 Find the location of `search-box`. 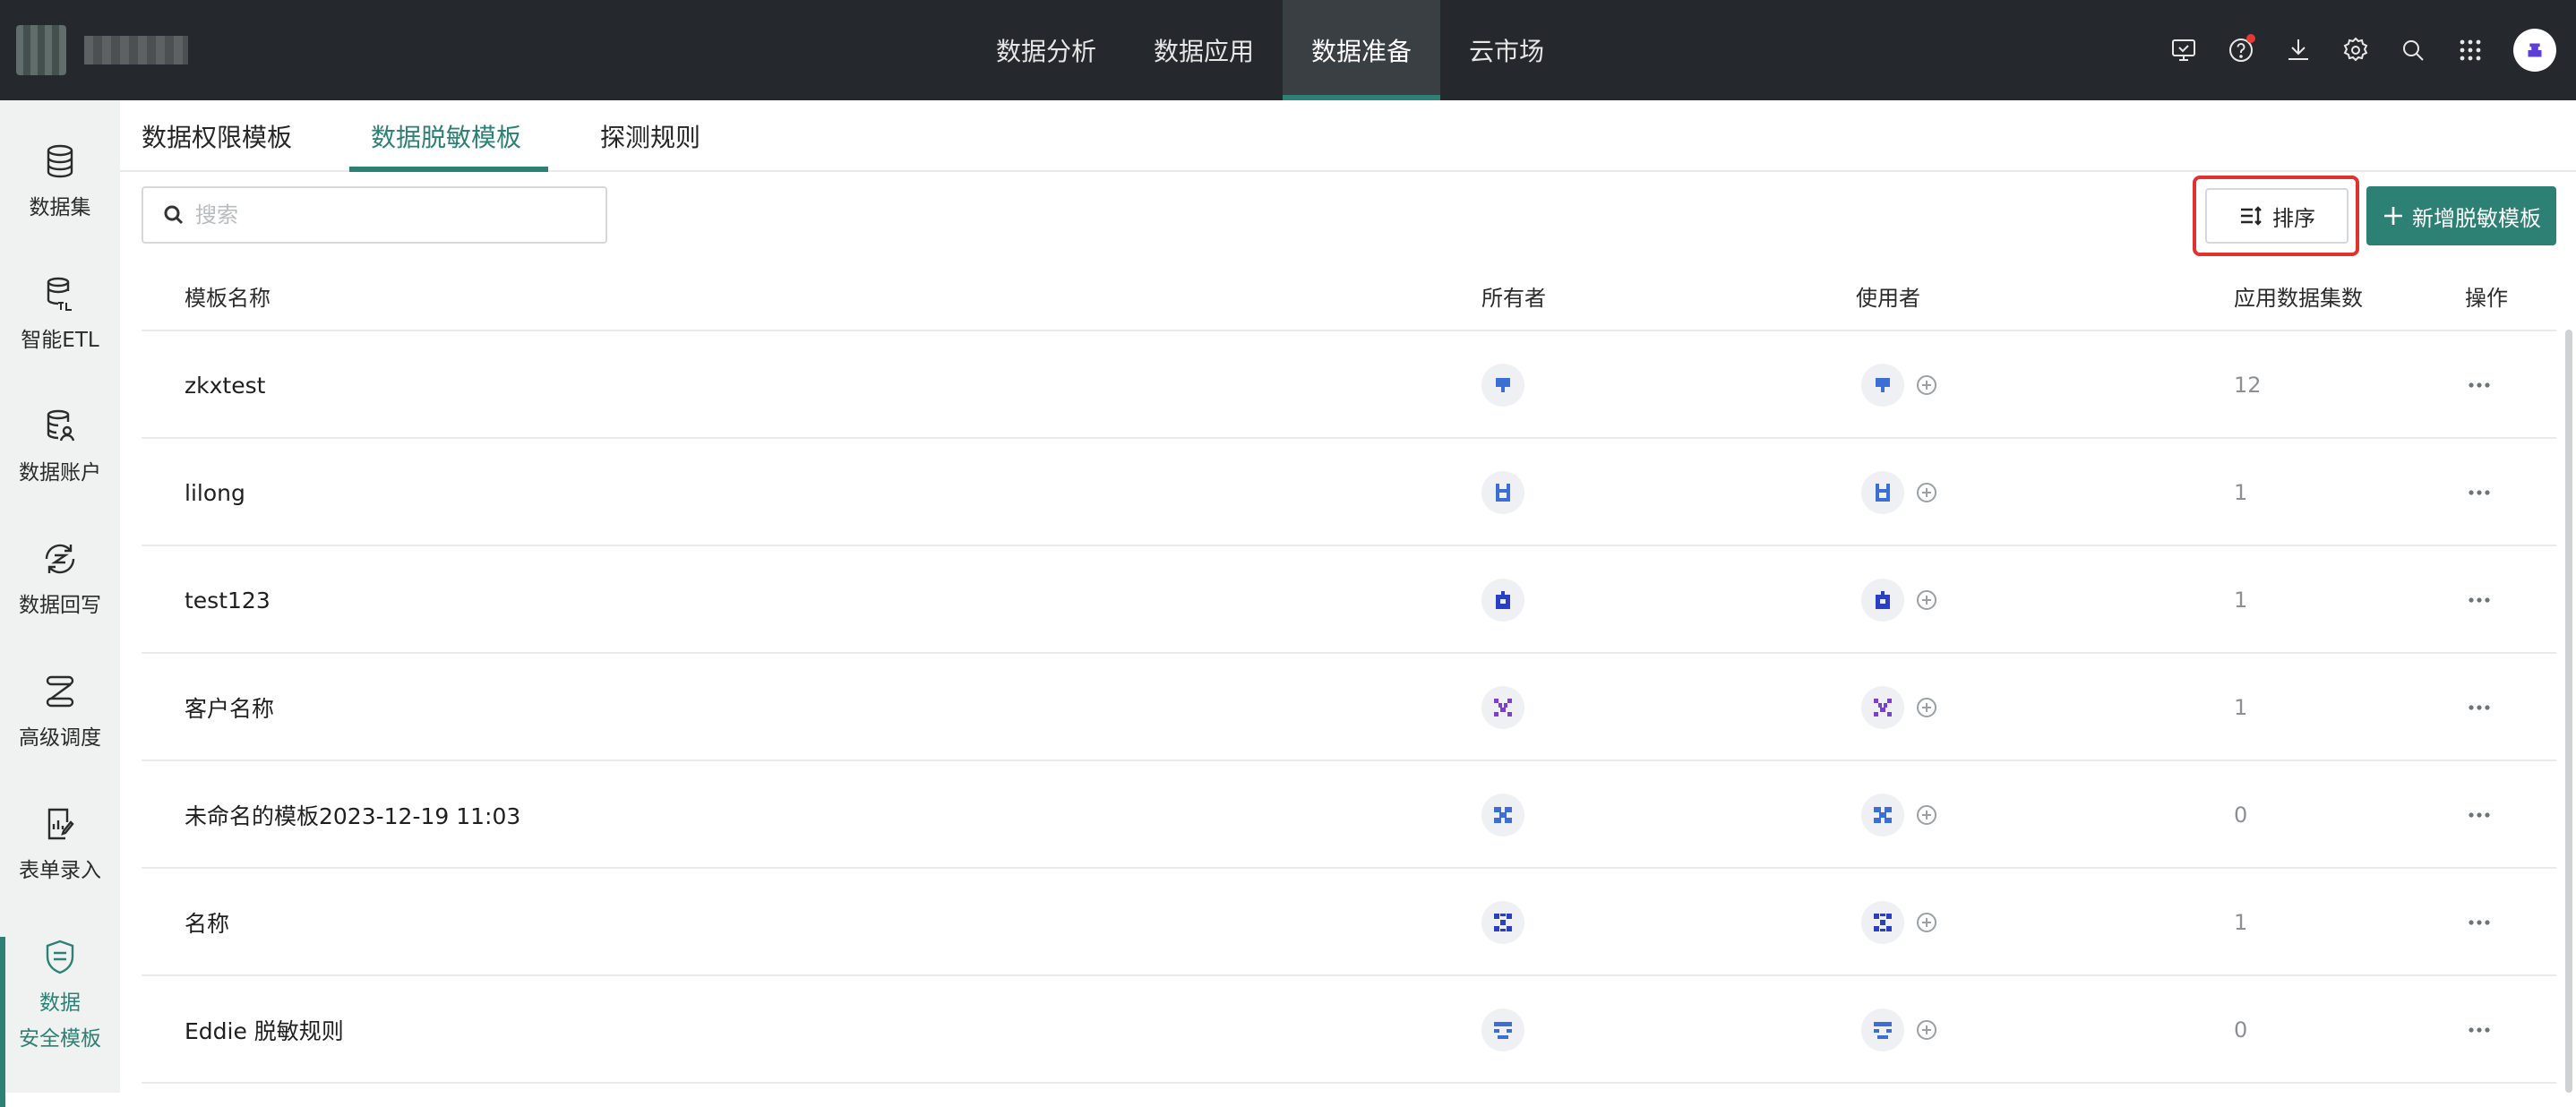

search-box is located at coordinates (374, 215).